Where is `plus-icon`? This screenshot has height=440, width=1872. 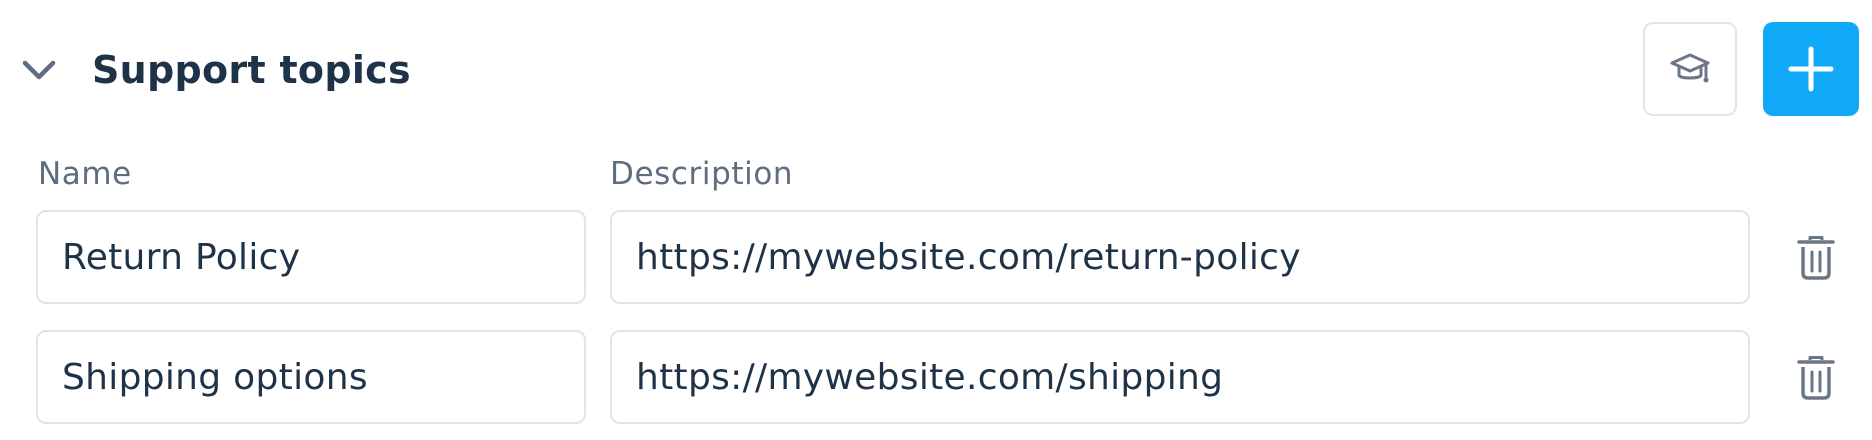
plus-icon is located at coordinates (1811, 69).